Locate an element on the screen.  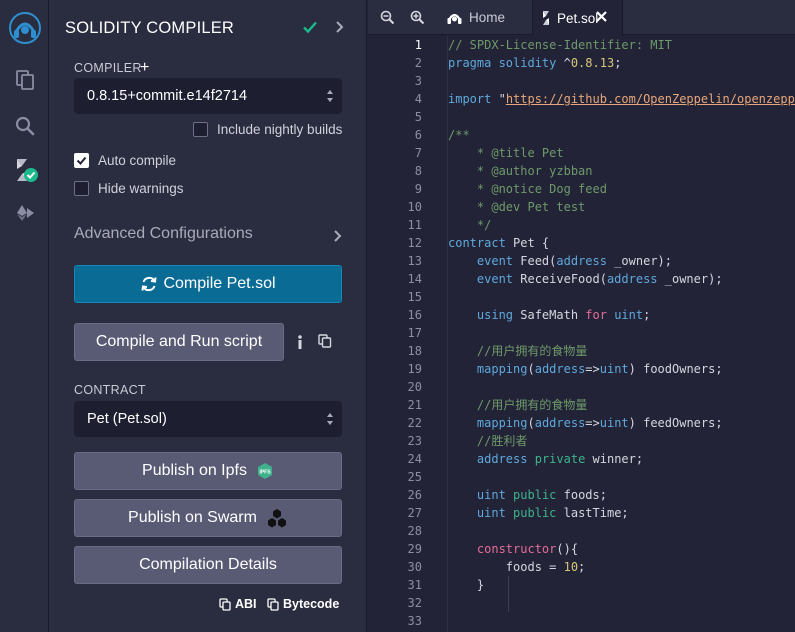
line-number: 18 is located at coordinates (414, 351).